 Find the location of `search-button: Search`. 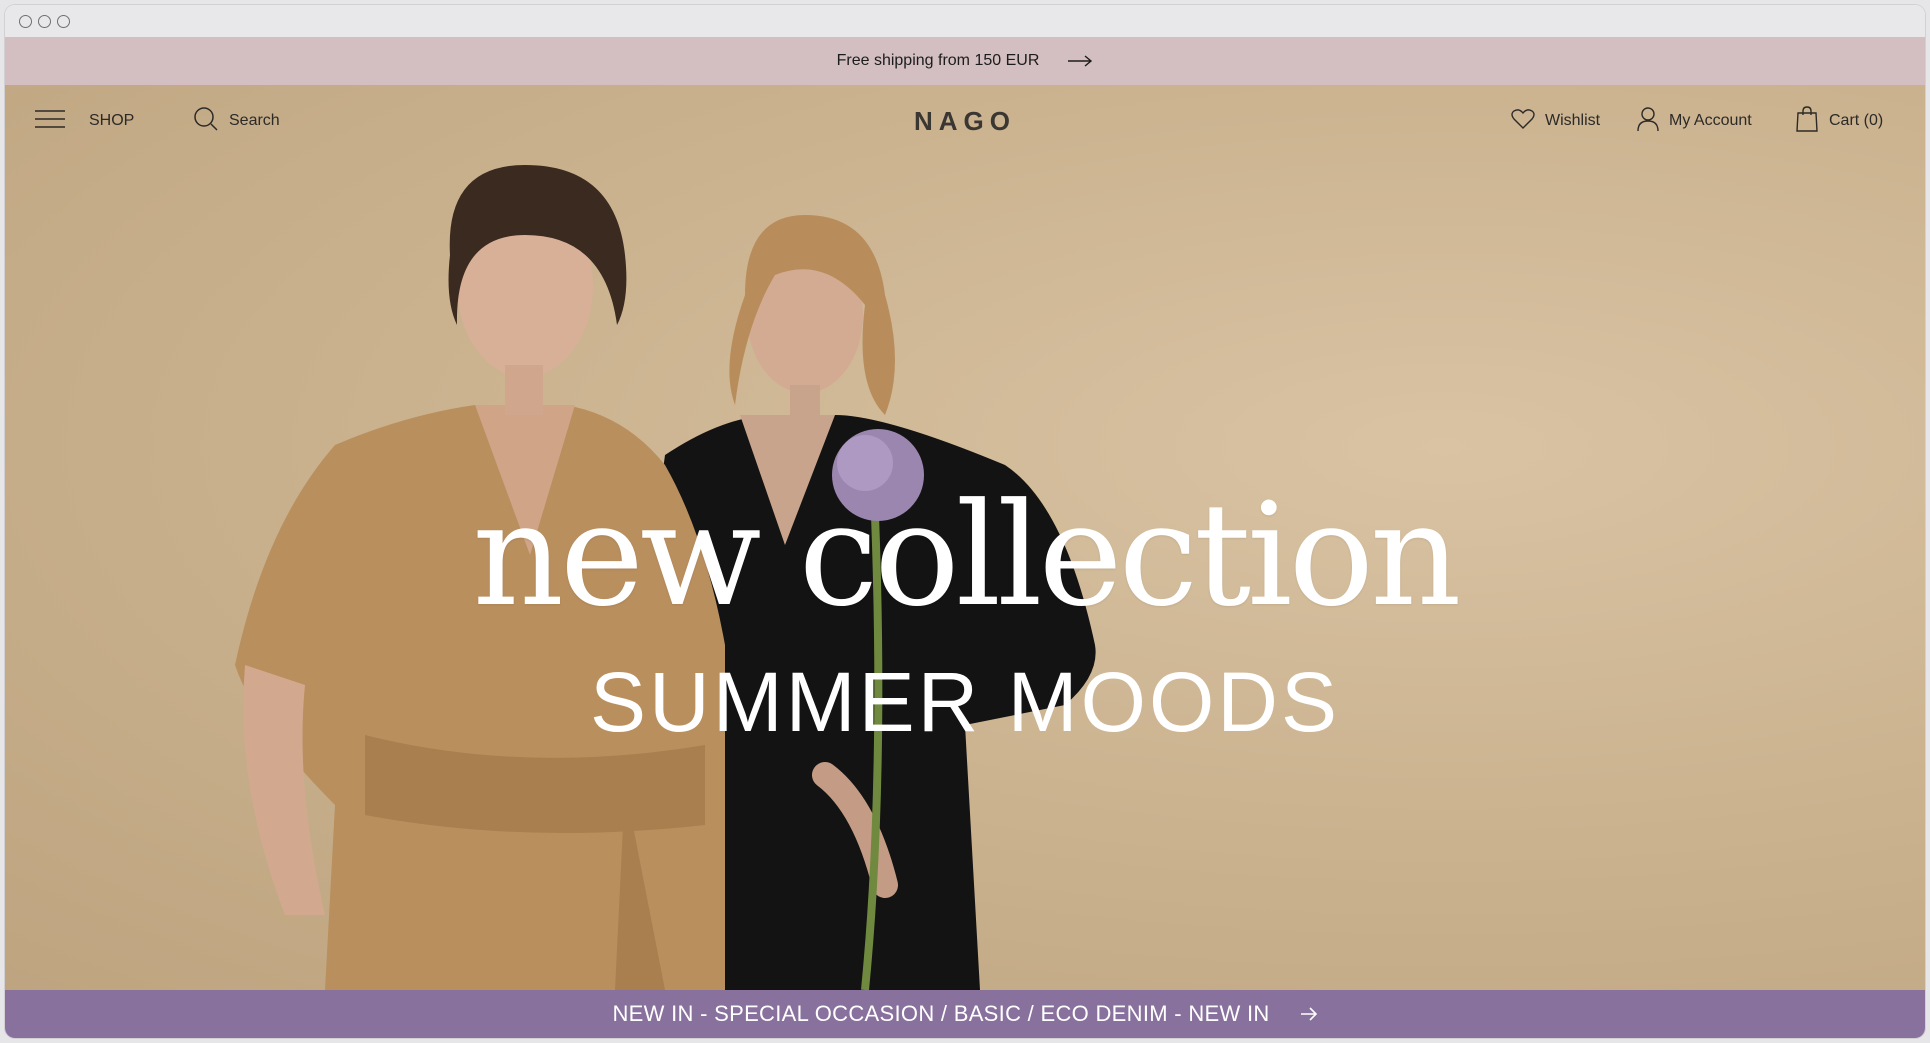

search-button: Search is located at coordinates (236, 121).